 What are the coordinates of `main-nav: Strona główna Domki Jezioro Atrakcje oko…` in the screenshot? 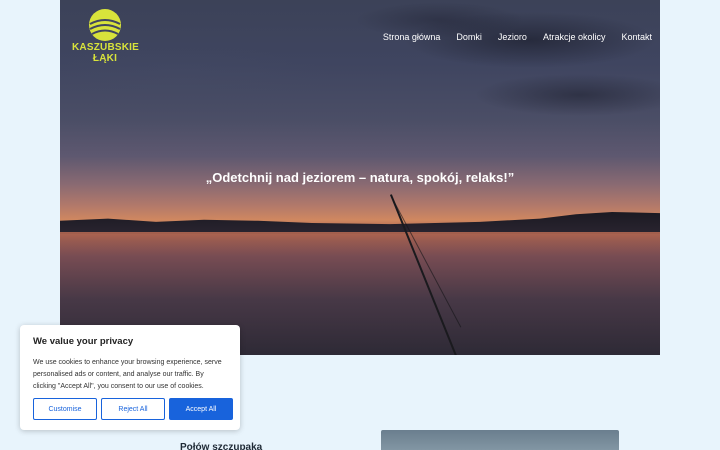 It's located at (520, 39).